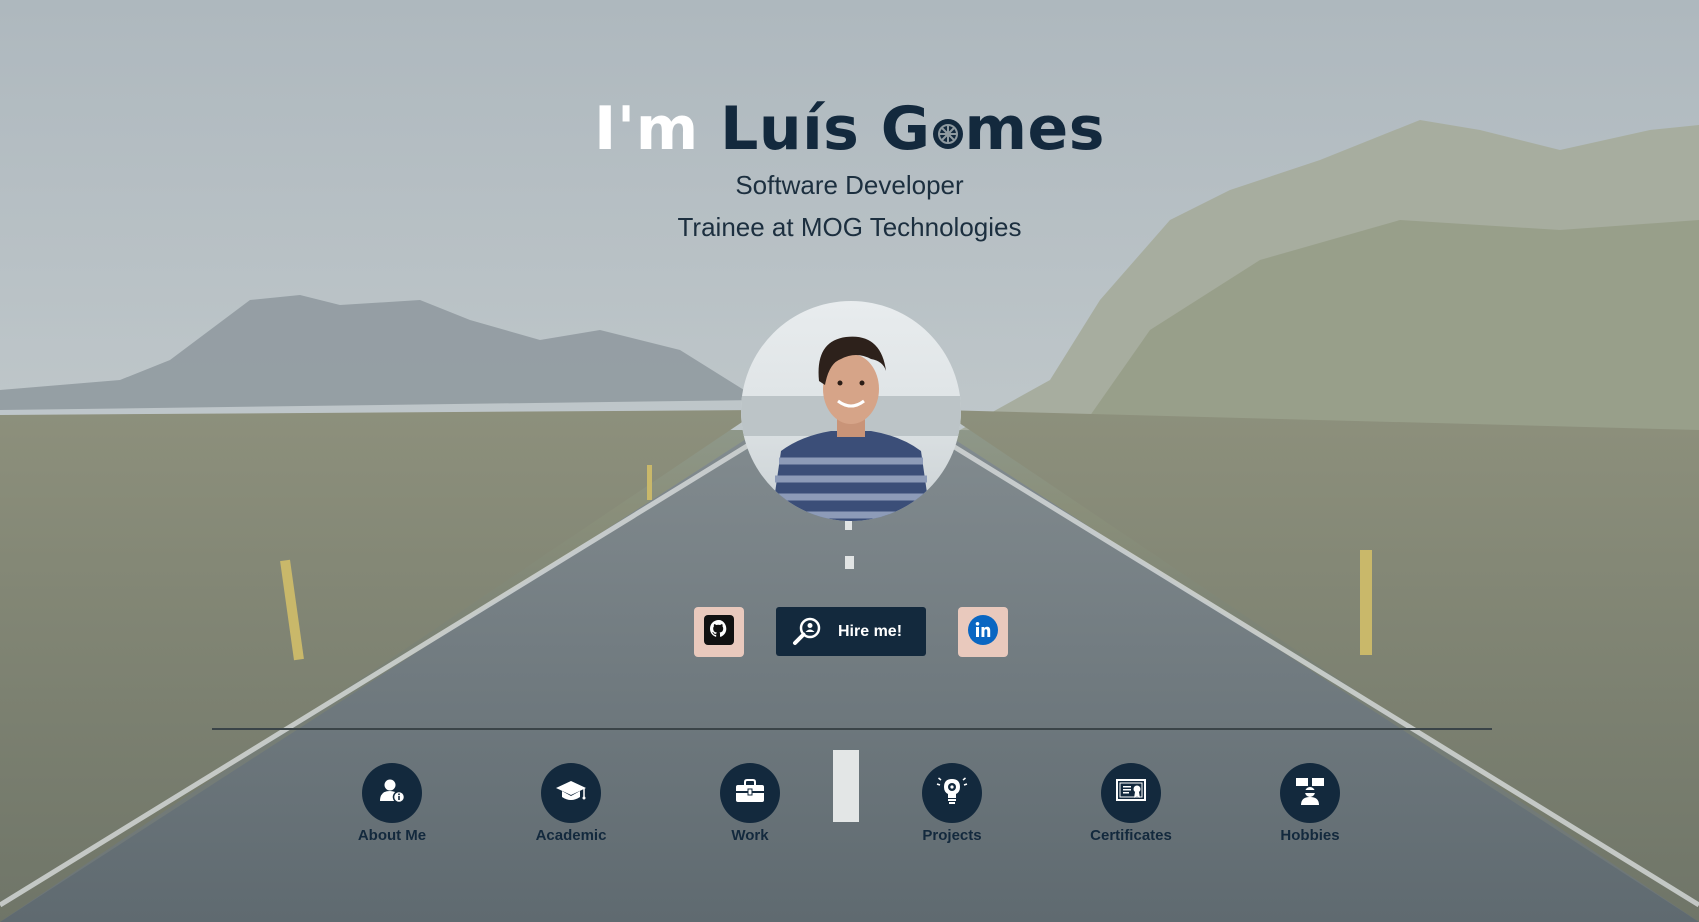  I want to click on nav-projects: Projects, so click(952, 803).